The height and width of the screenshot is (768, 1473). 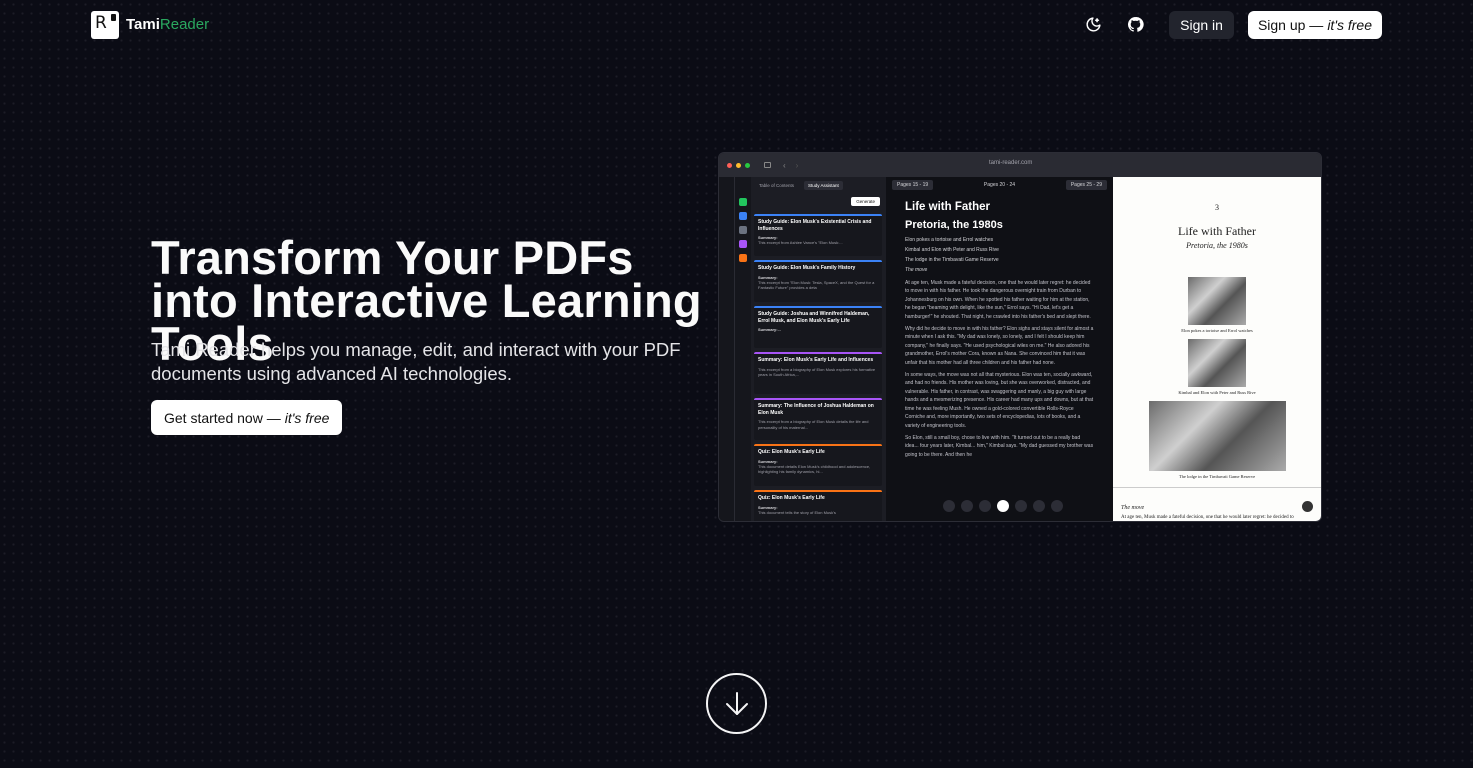 What do you see at coordinates (1217, 392) in the screenshot?
I see `photo-caption: Kimbal and Elon with Peter and Russ Rive` at bounding box center [1217, 392].